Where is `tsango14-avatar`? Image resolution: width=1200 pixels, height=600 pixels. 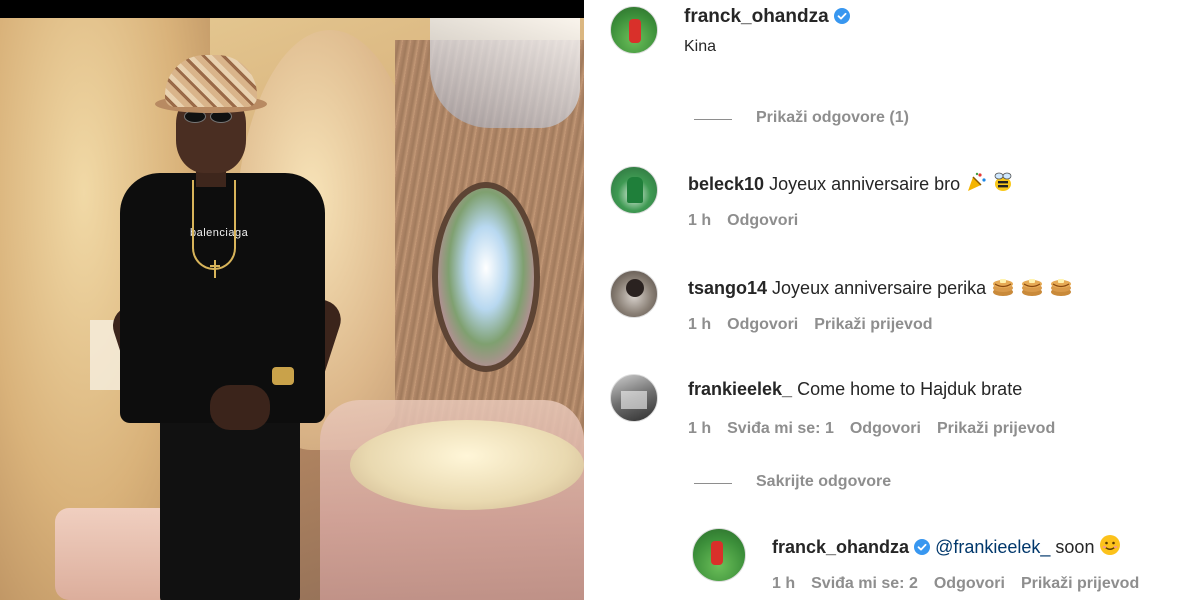 tsango14-avatar is located at coordinates (634, 294).